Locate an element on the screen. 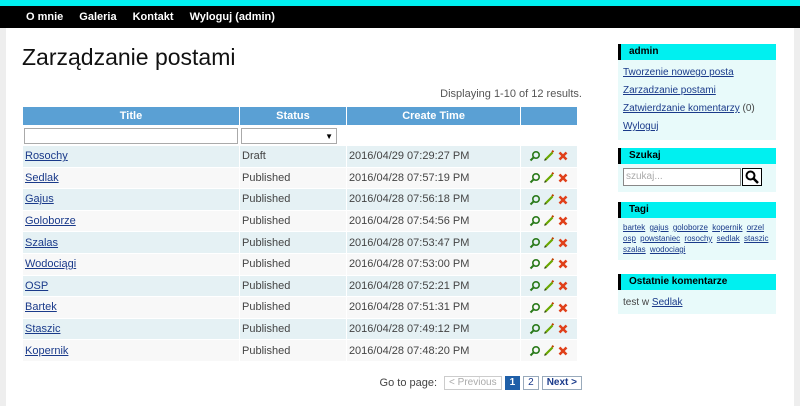  post-title-link: Wodociągi is located at coordinates (50, 264).